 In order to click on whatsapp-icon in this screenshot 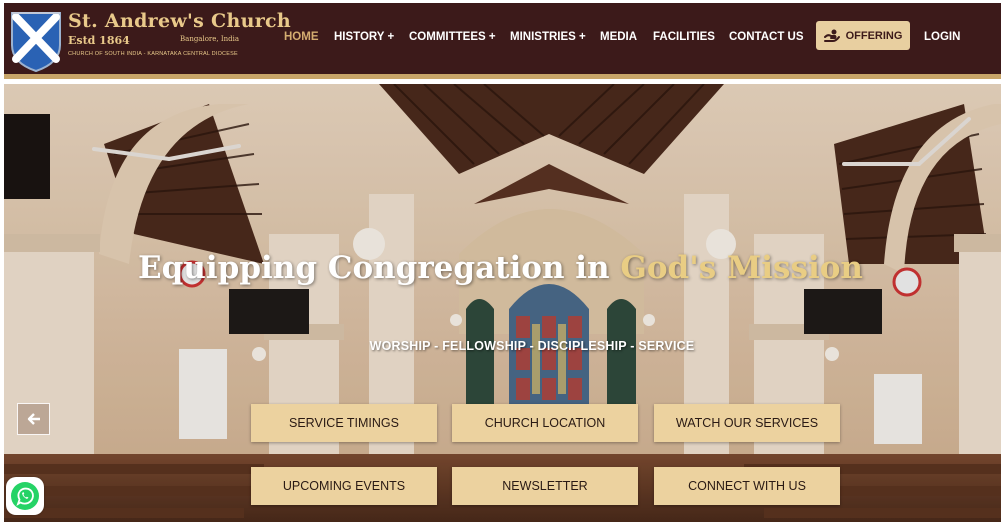, I will do `click(25, 496)`.